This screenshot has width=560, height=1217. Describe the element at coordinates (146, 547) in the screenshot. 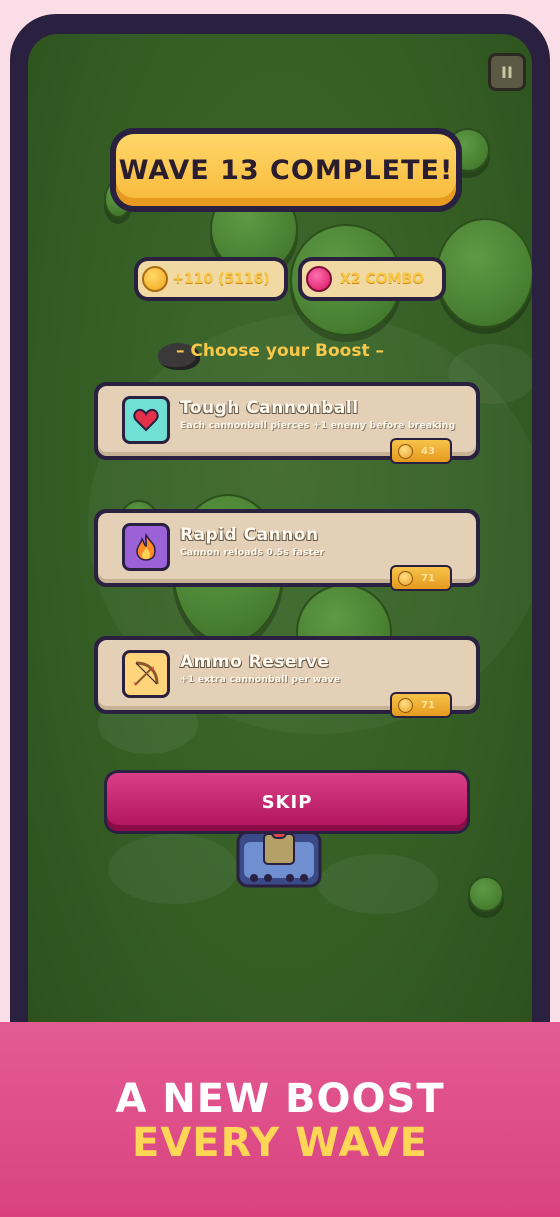

I see `fire-icon` at that location.